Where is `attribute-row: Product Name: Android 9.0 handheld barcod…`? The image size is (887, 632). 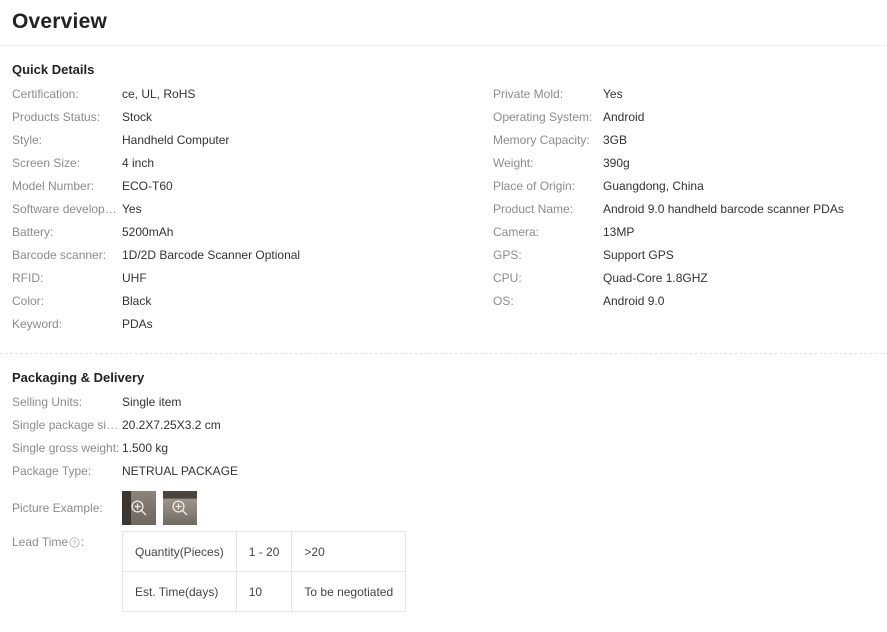
attribute-row: Product Name: Android 9.0 handheld barcod… is located at coordinates (688, 213).